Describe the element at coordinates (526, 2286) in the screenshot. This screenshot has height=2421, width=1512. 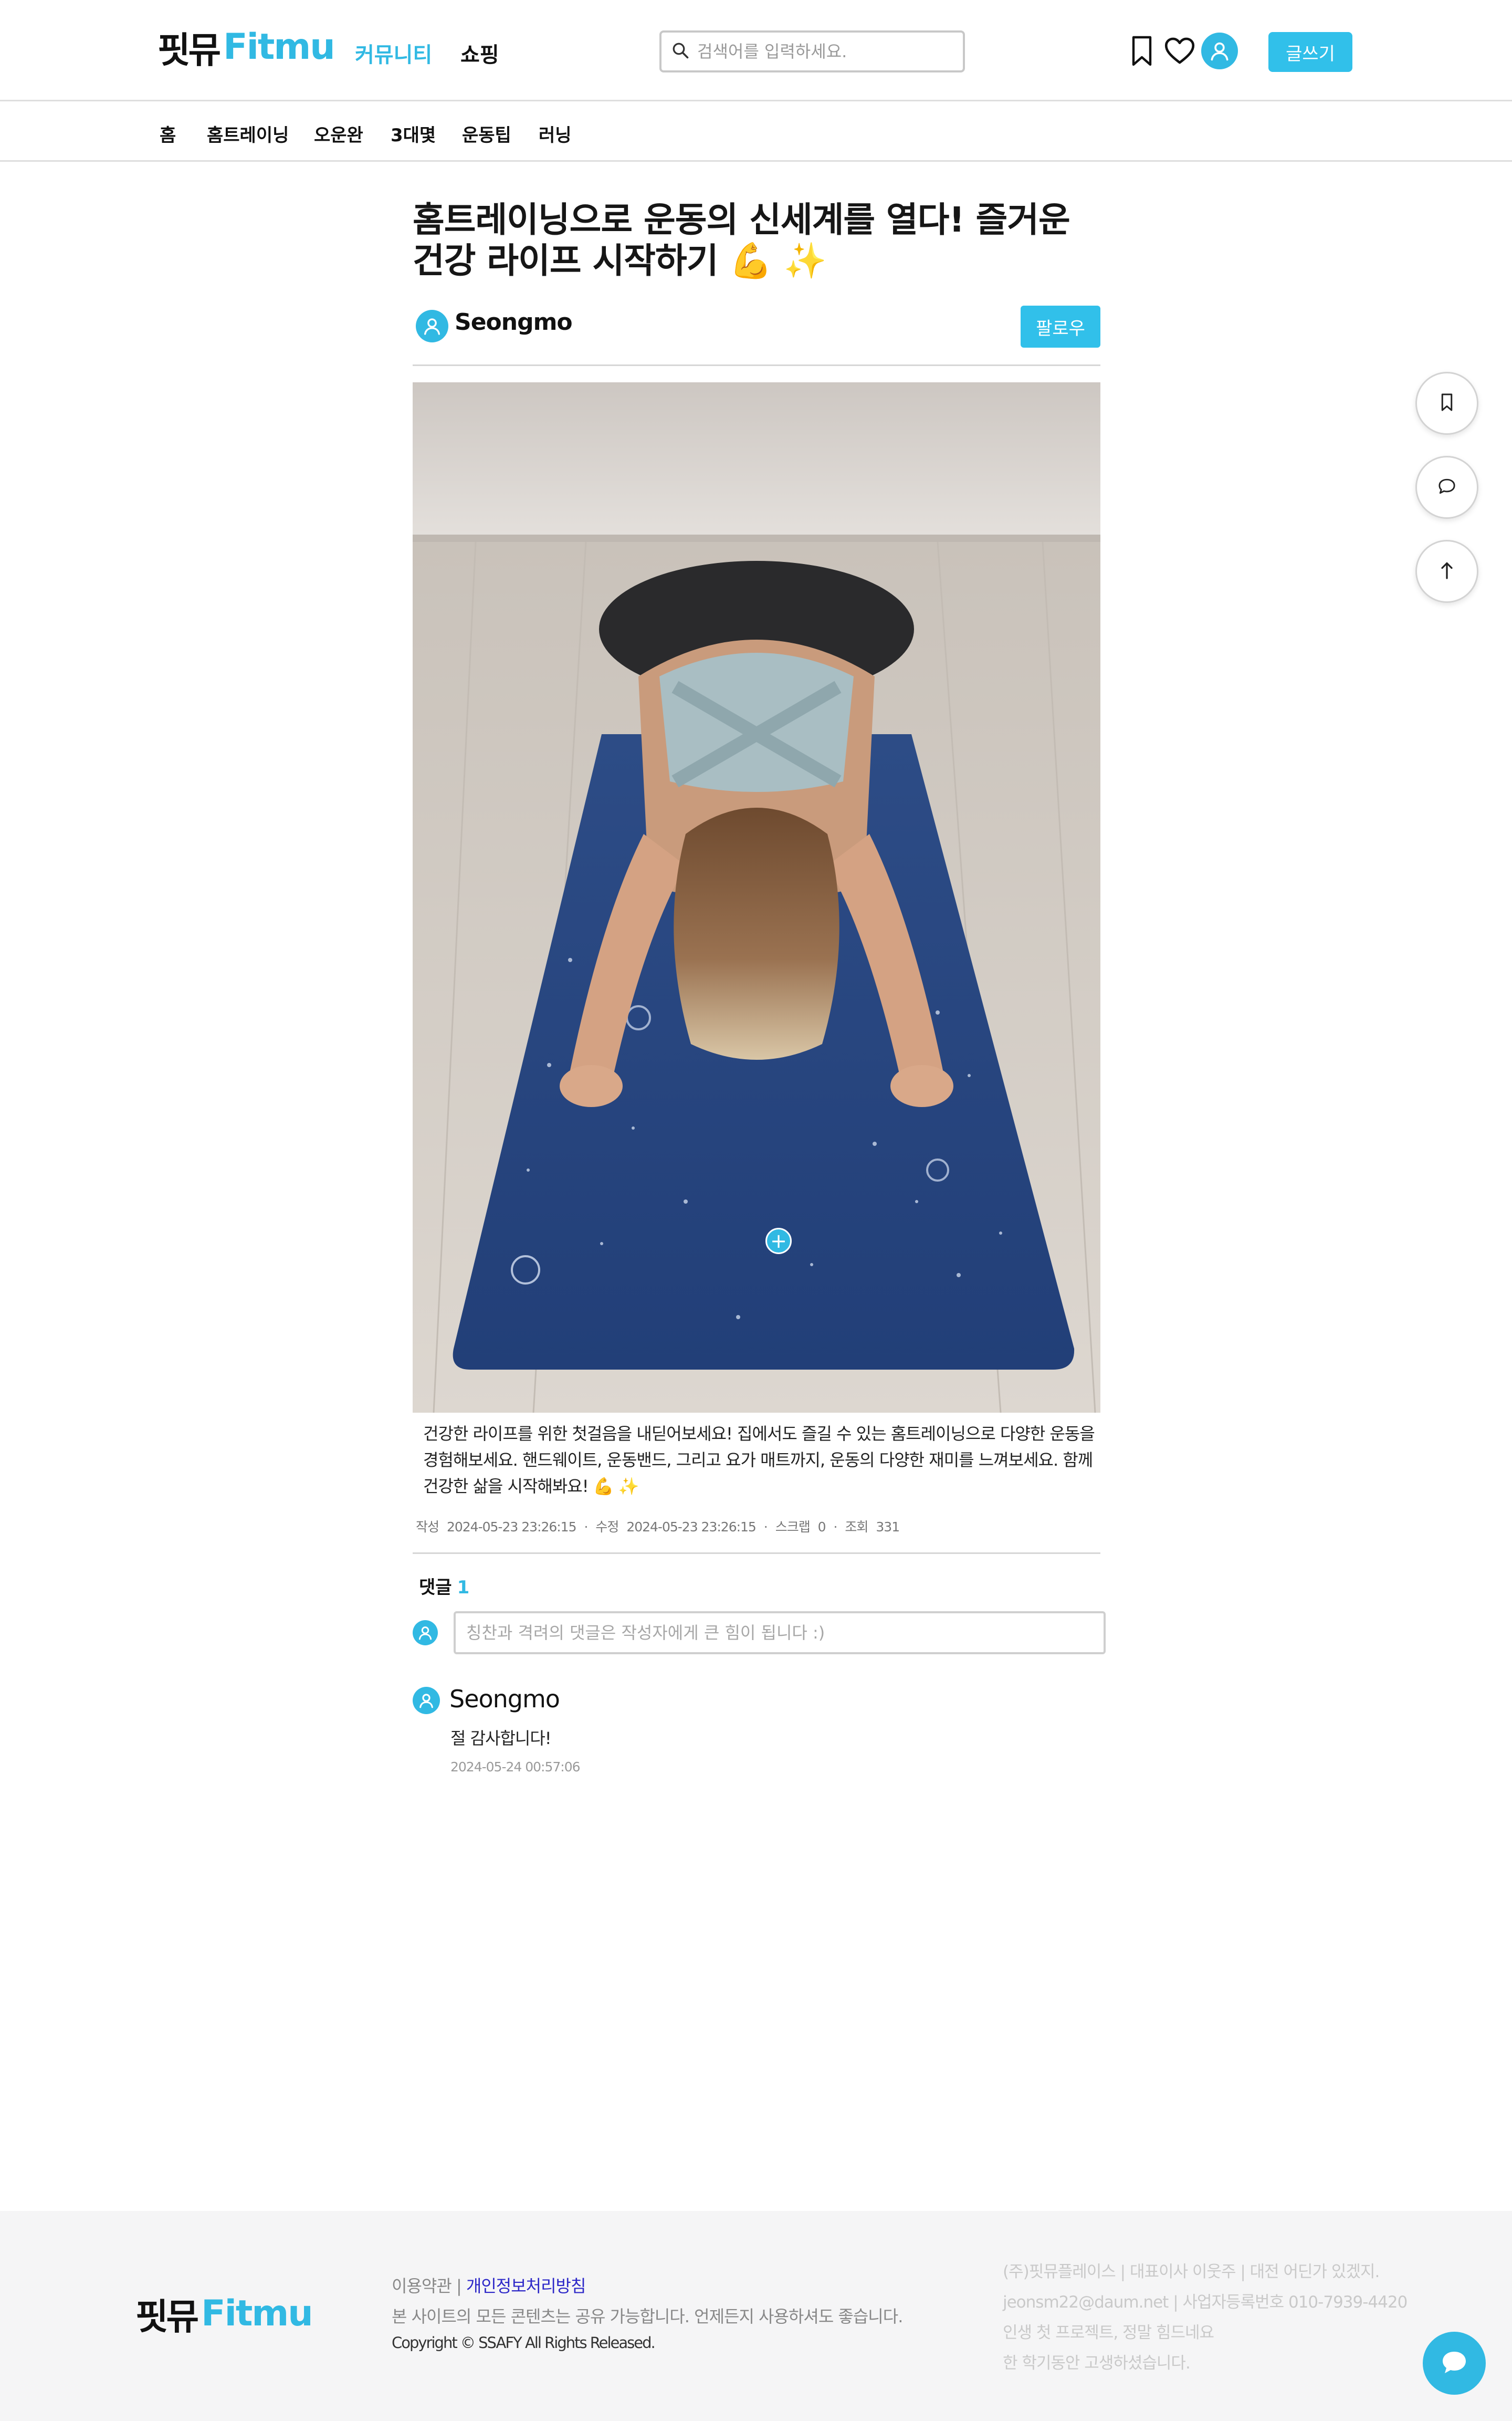
I see `footer-privacy-link: 개인정보처리방침` at that location.